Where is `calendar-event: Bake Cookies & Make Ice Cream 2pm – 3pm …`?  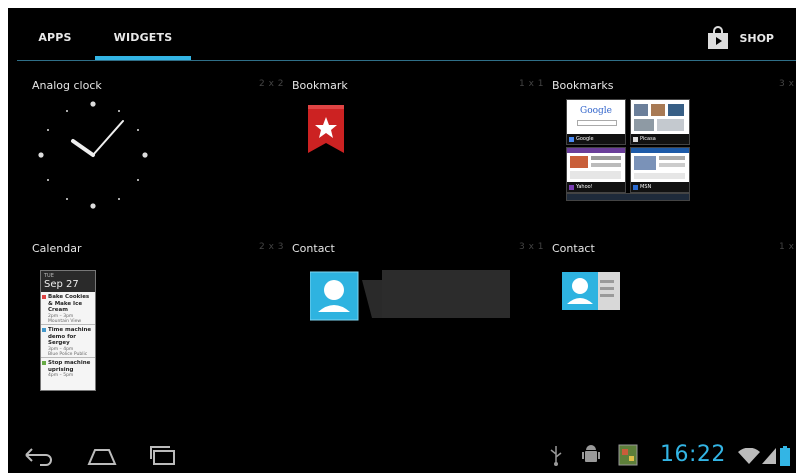 calendar-event: Bake Cookies & Make Ice Cream 2pm – 3pm … is located at coordinates (68, 308).